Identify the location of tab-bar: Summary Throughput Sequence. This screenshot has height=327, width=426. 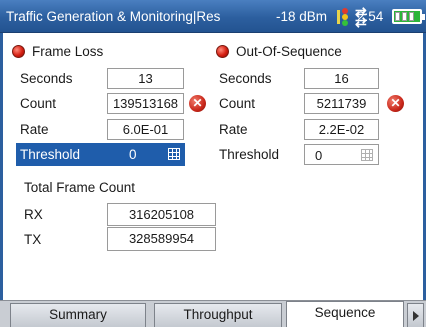
(213, 313).